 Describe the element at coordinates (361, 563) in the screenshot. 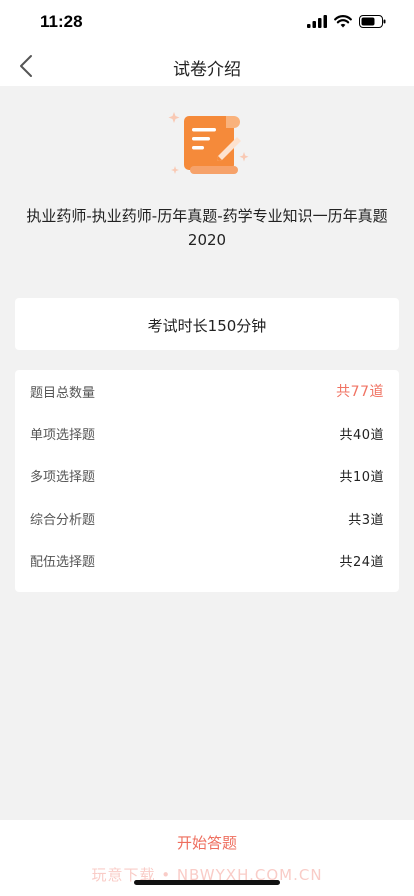

I see `stat-value: 共24道` at that location.